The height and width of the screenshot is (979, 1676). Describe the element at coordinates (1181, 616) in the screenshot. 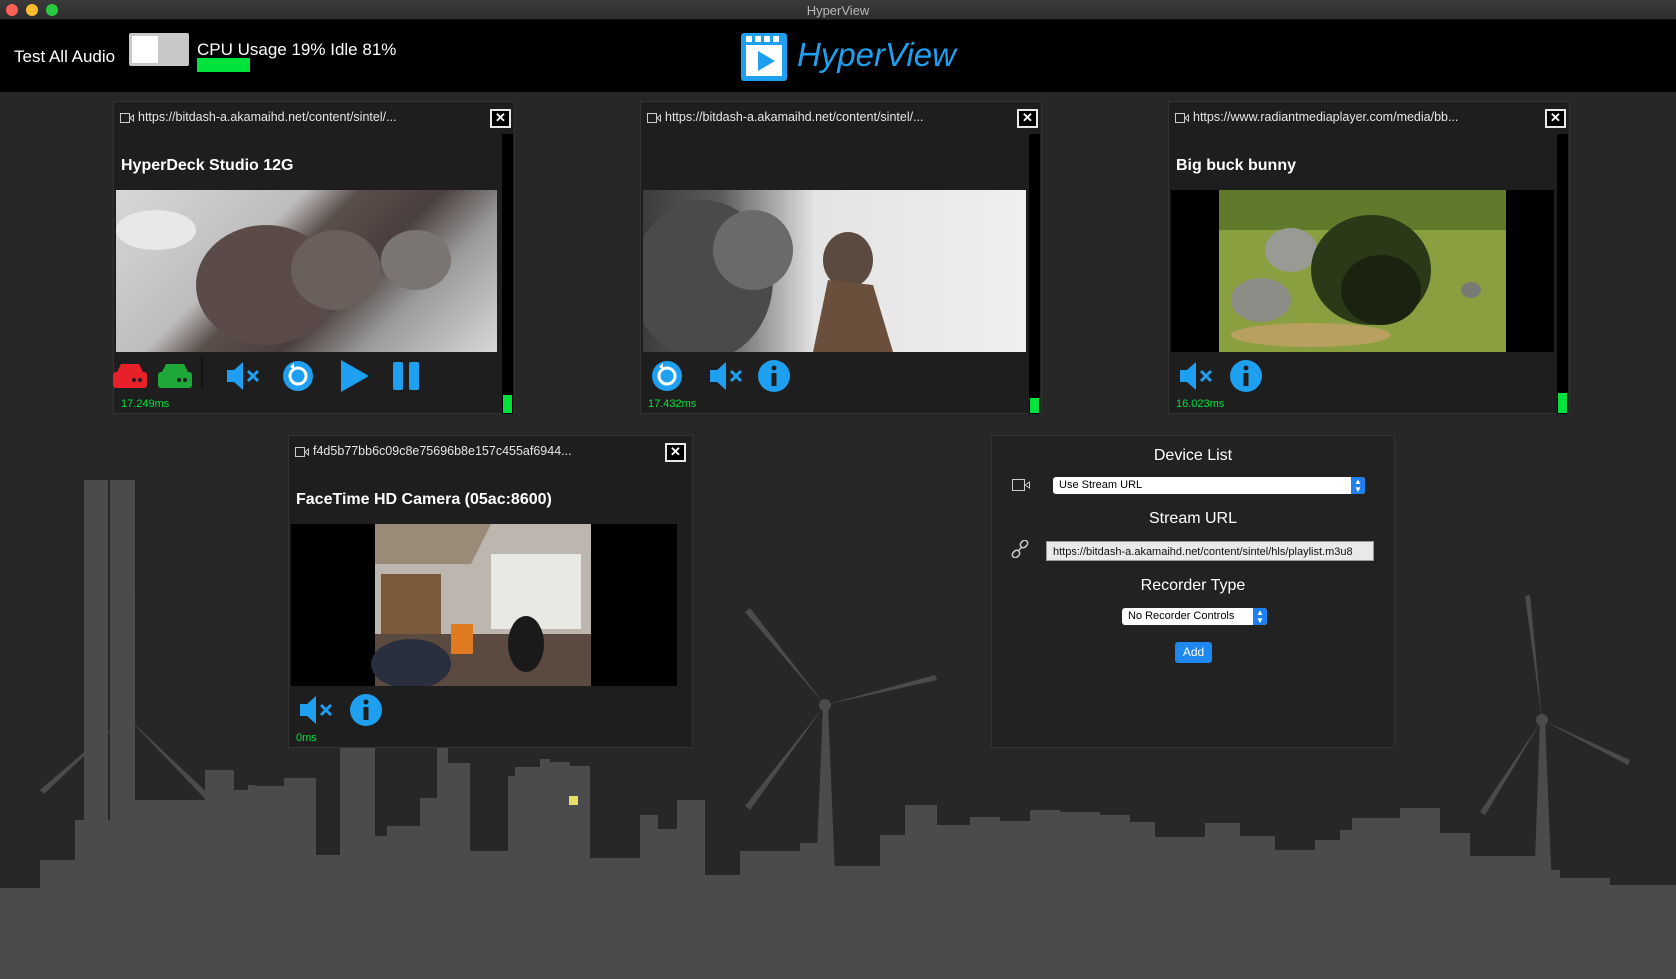

I see `recorder-select-value: No Recorder Controls` at that location.